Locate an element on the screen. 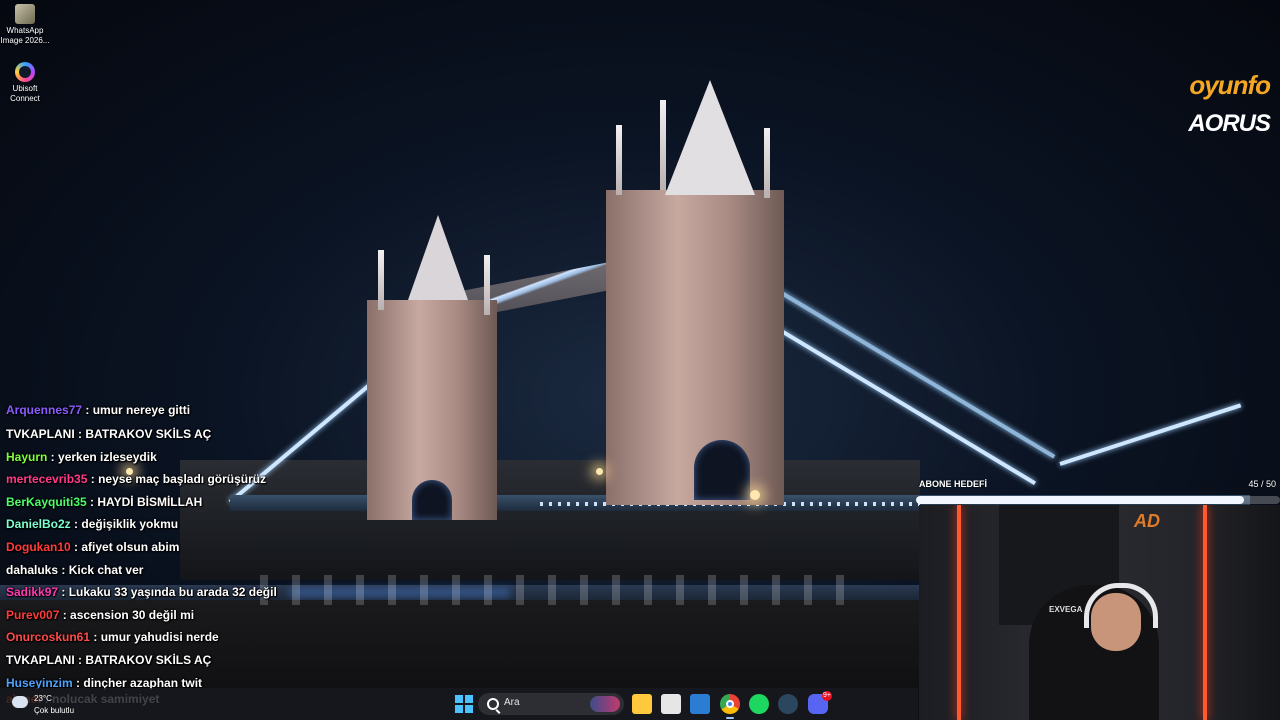 The height and width of the screenshot is (720, 1280). desktop-icon-ubisoft-connect: Ubisoft Connect is located at coordinates (25, 81).